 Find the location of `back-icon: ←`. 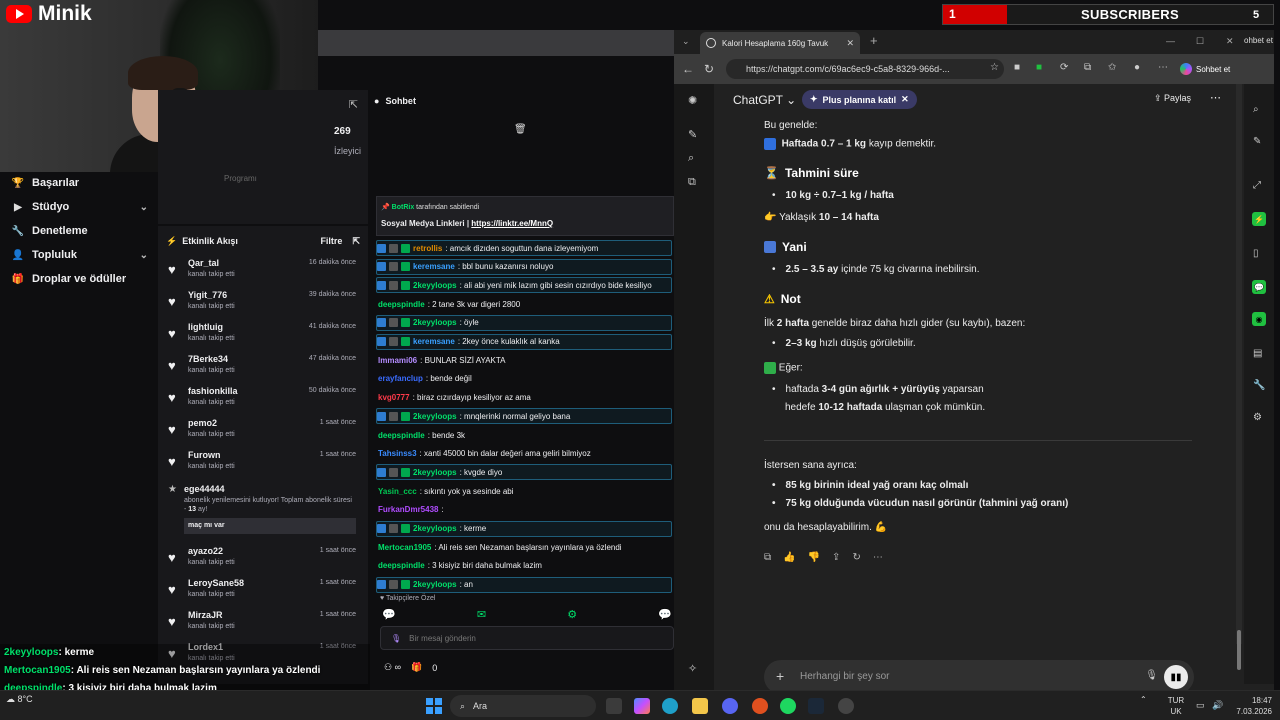

back-icon: ← is located at coordinates (688, 69).